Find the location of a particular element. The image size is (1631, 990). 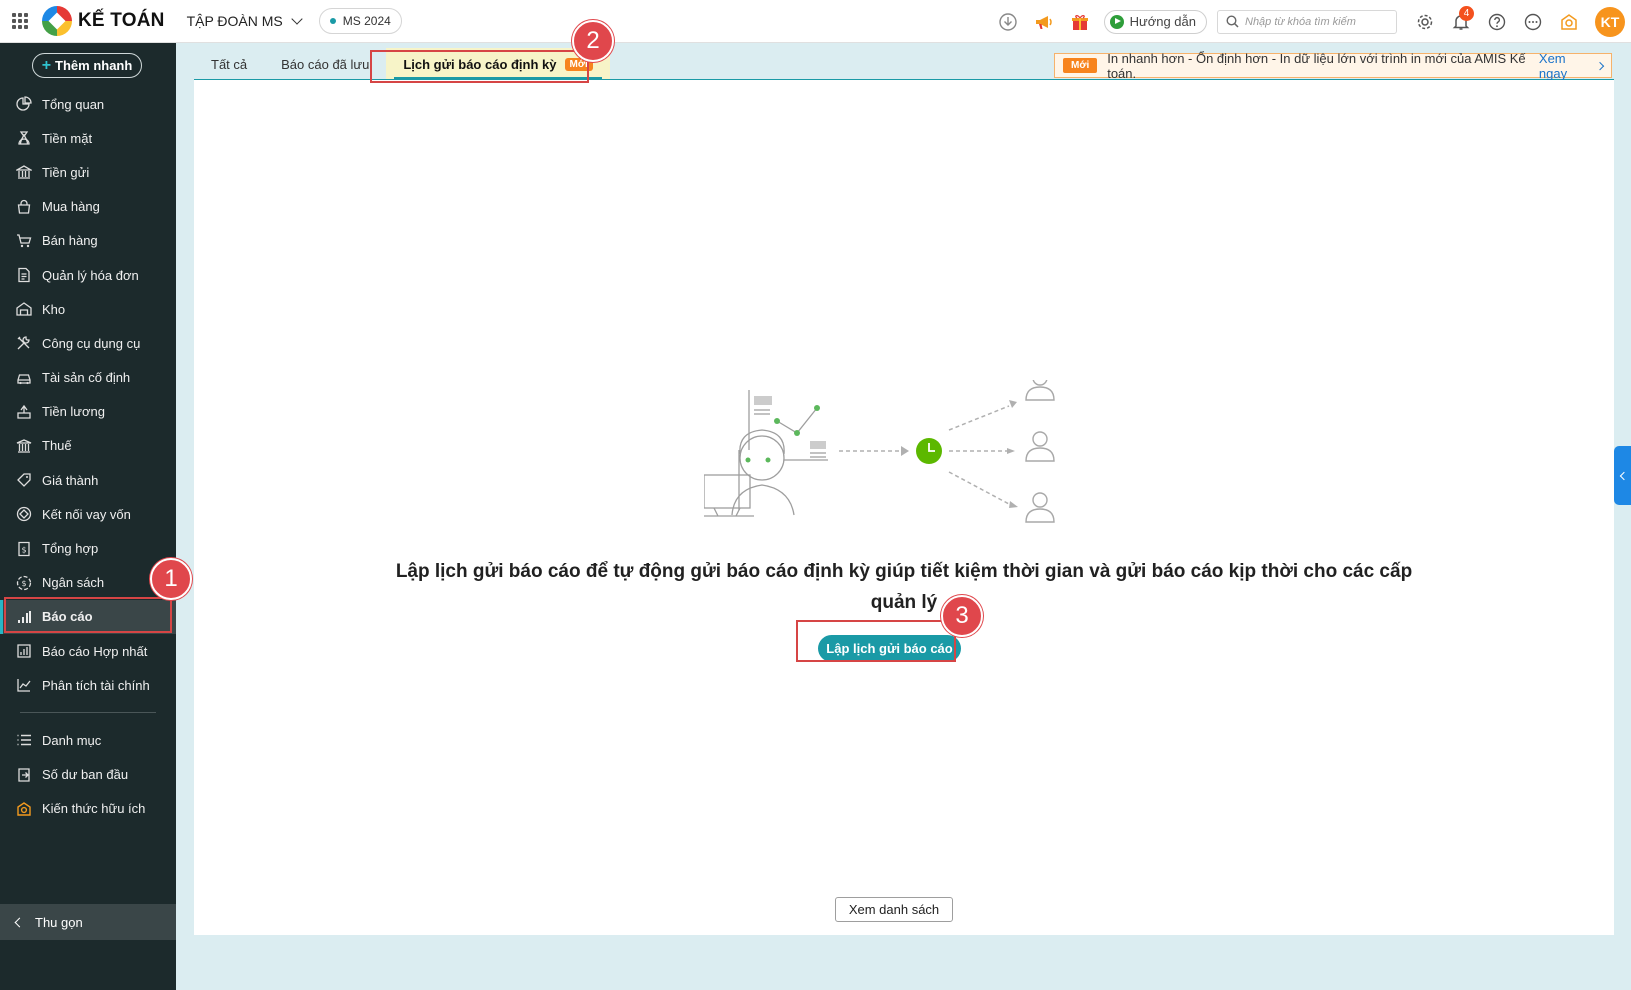

sidebar-item-thue: Thuế is located at coordinates (88, 446).